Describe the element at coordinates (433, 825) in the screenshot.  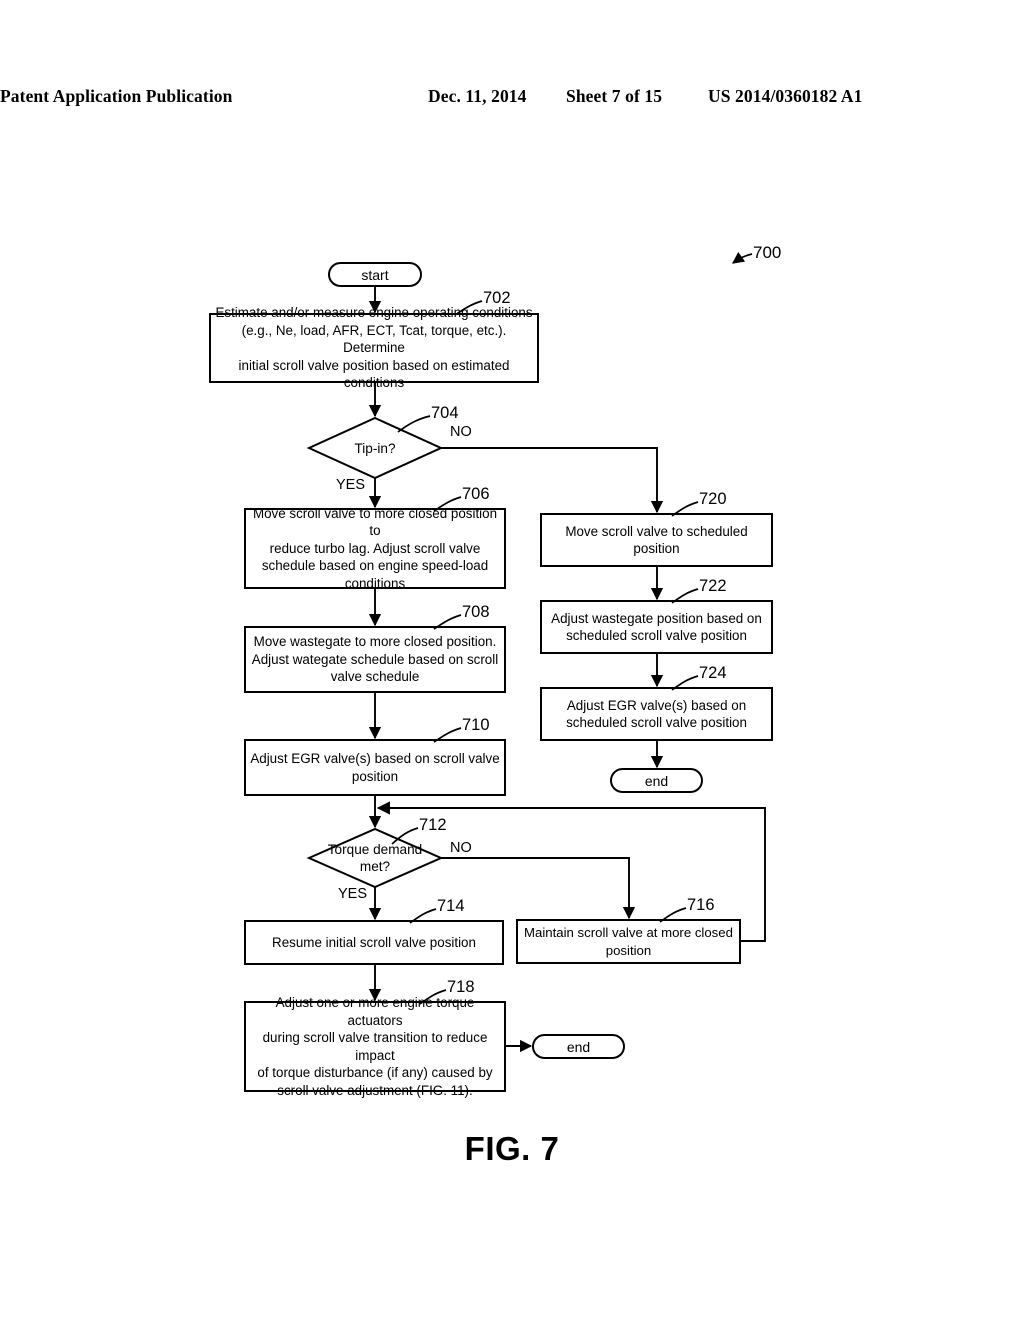
I see `ref-number-712: 712` at that location.